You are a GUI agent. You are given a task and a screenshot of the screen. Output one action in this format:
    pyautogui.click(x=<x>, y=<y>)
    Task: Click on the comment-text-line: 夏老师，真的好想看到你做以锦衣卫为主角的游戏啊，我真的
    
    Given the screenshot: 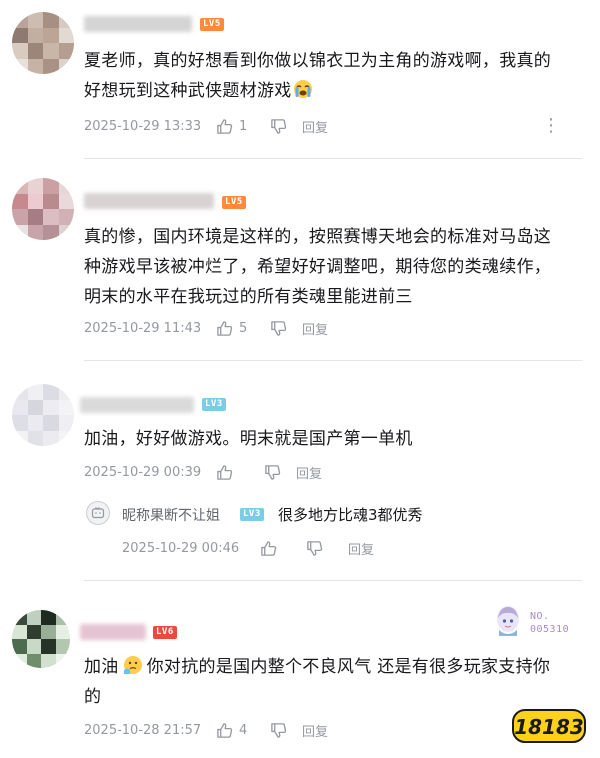 What is the action you would take?
    pyautogui.click(x=318, y=61)
    